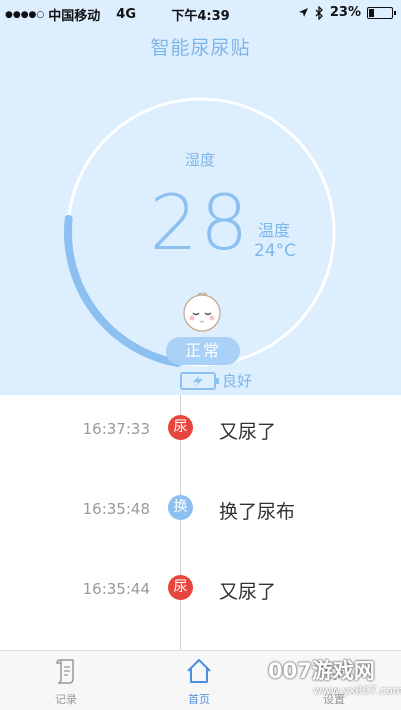  What do you see at coordinates (200, 588) in the screenshot?
I see `timeline-event: 16:35:44 尿 又尿了` at bounding box center [200, 588].